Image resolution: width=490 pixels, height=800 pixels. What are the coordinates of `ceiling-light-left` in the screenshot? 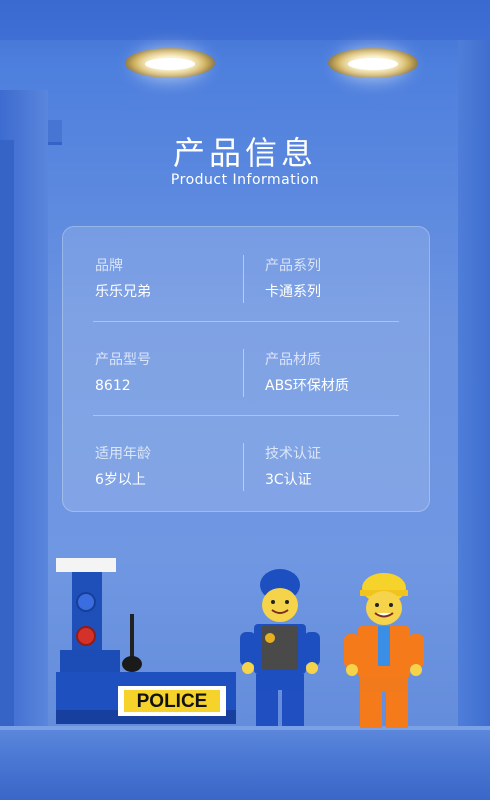 It's located at (170, 63).